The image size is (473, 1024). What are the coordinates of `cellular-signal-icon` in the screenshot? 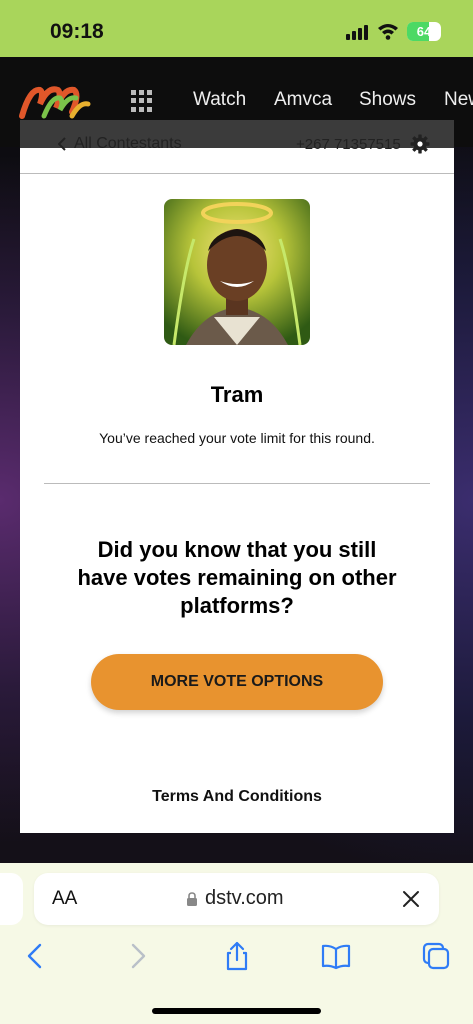 It's located at (358, 32).